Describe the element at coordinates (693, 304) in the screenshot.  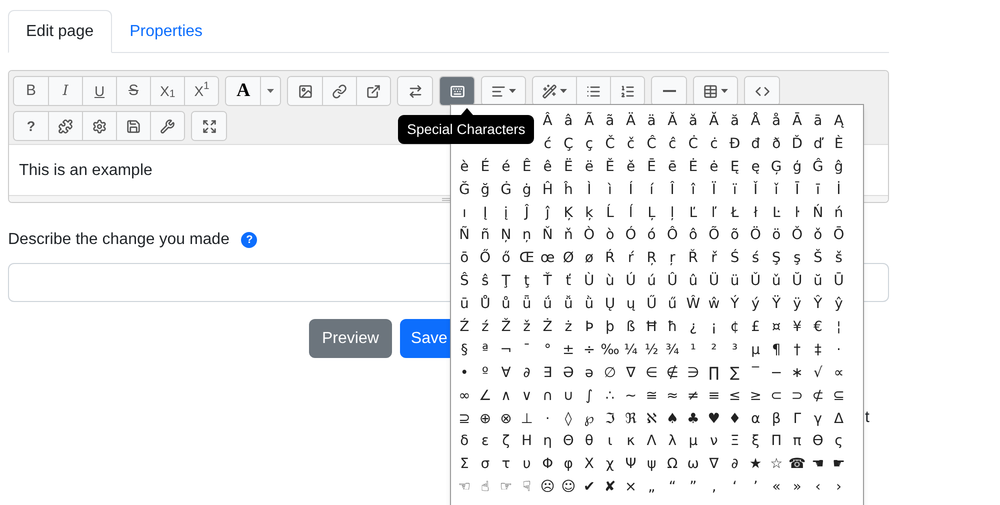
I see `character-cell: Ŵ` at that location.